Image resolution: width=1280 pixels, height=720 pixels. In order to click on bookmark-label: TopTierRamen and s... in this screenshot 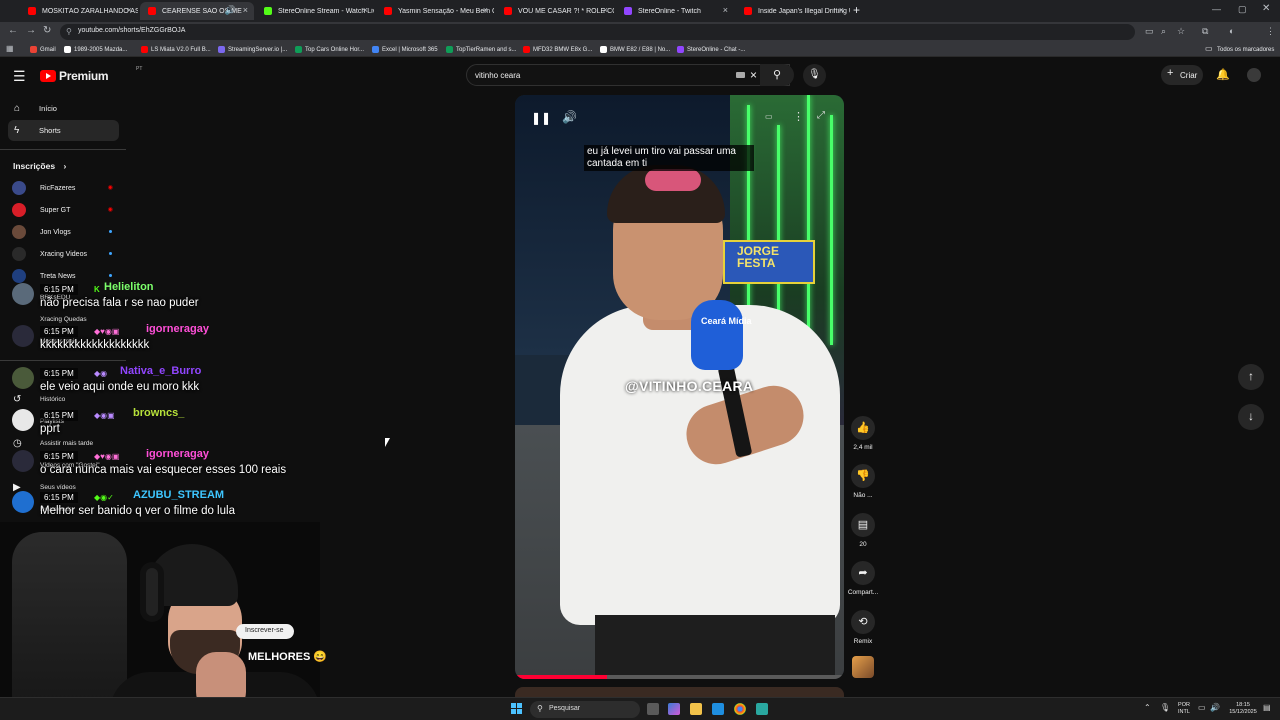, I will do `click(486, 49)`.